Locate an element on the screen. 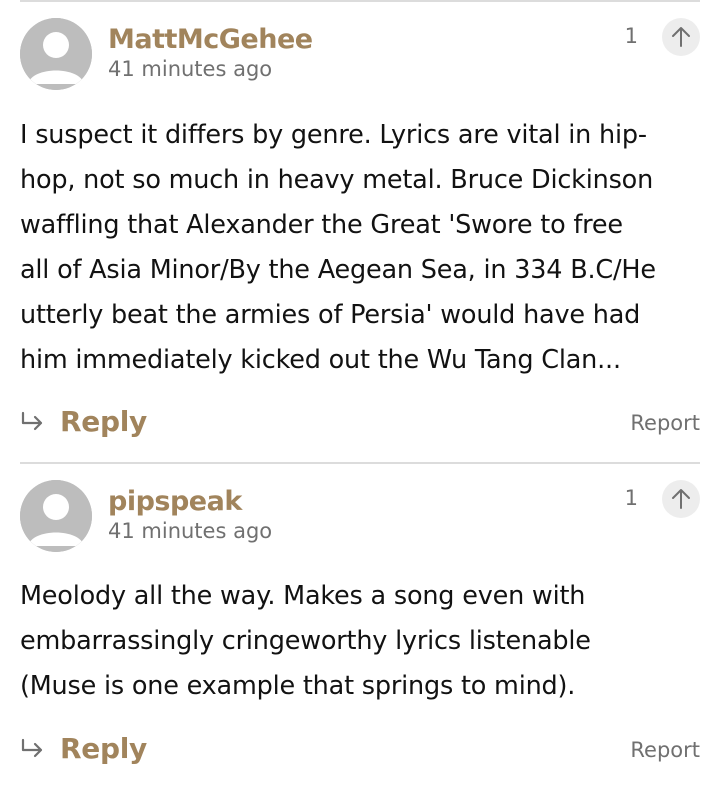  comment-username: MattMcGehee is located at coordinates (210, 39).